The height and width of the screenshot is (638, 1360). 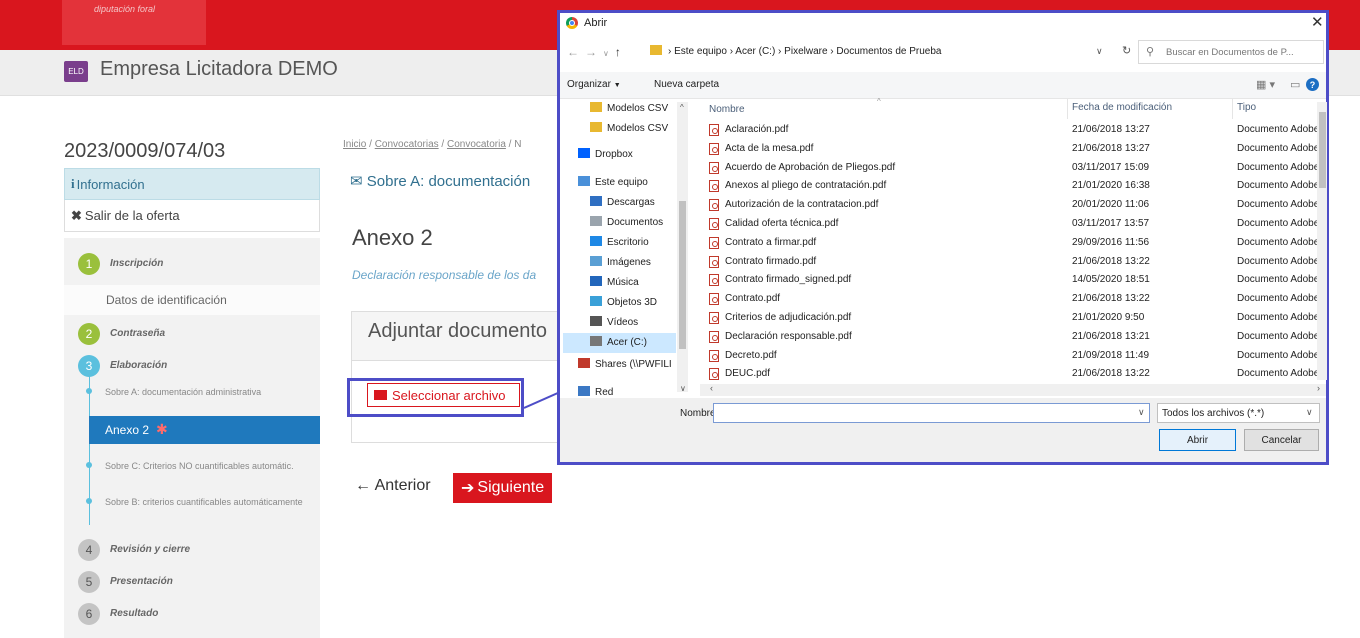 I want to click on view-options: ▦ ▾ ▭, so click(x=1278, y=84).